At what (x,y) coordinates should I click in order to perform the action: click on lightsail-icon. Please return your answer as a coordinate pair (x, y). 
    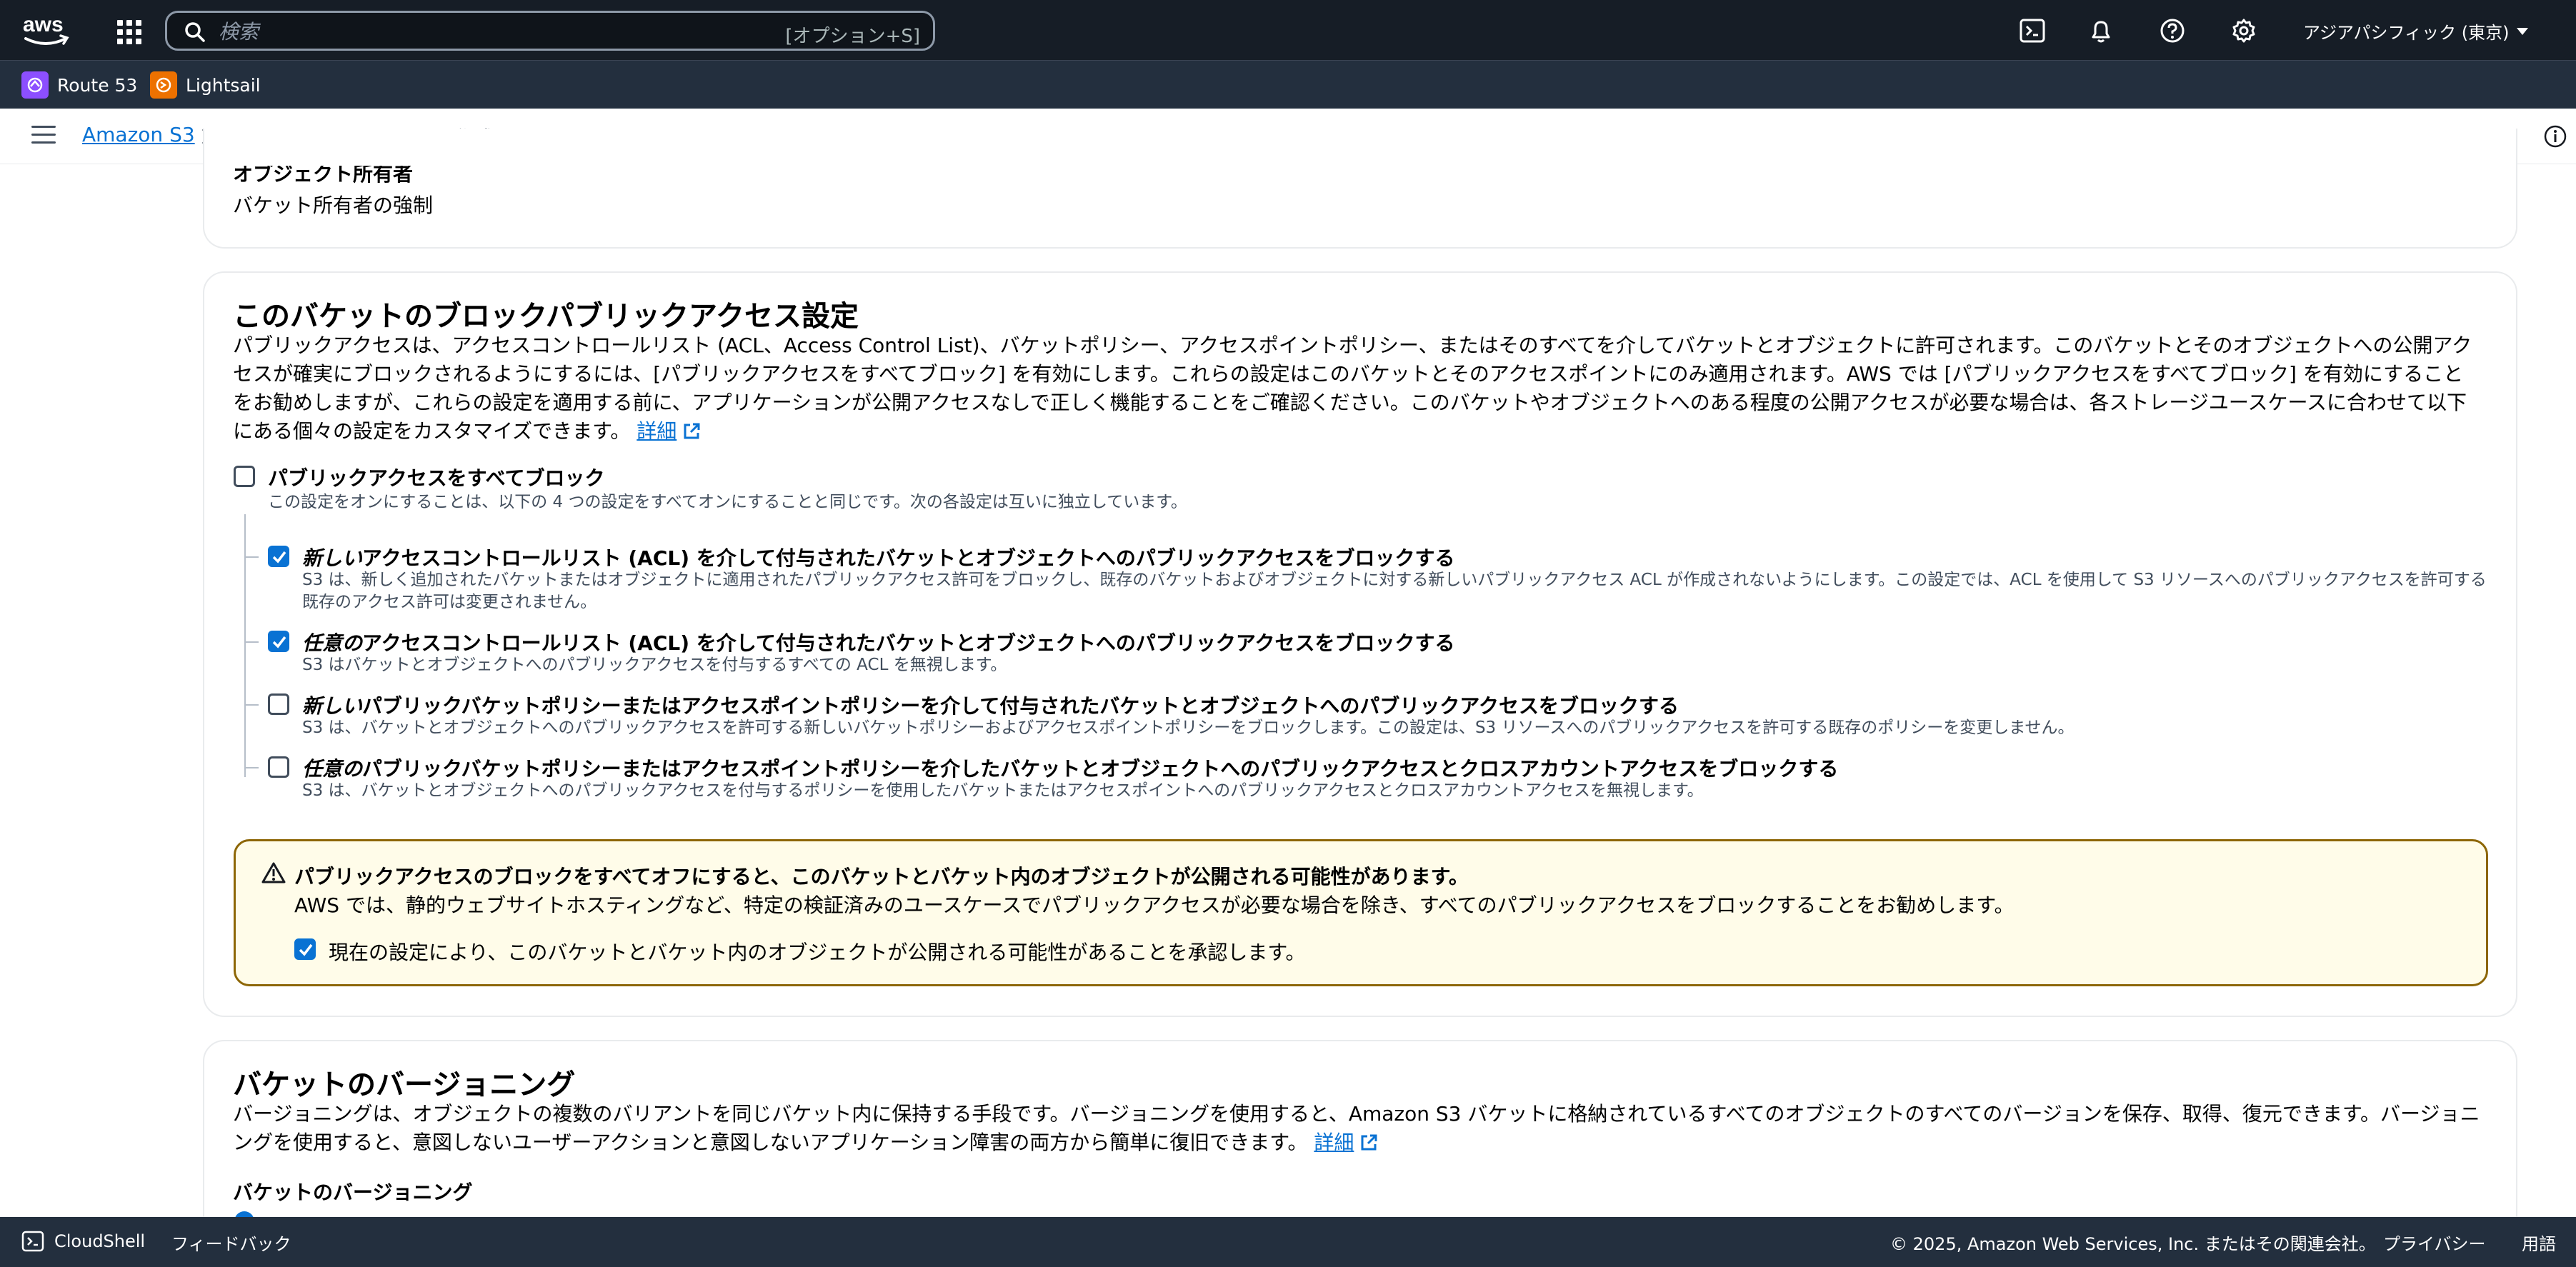
    Looking at the image, I should click on (164, 85).